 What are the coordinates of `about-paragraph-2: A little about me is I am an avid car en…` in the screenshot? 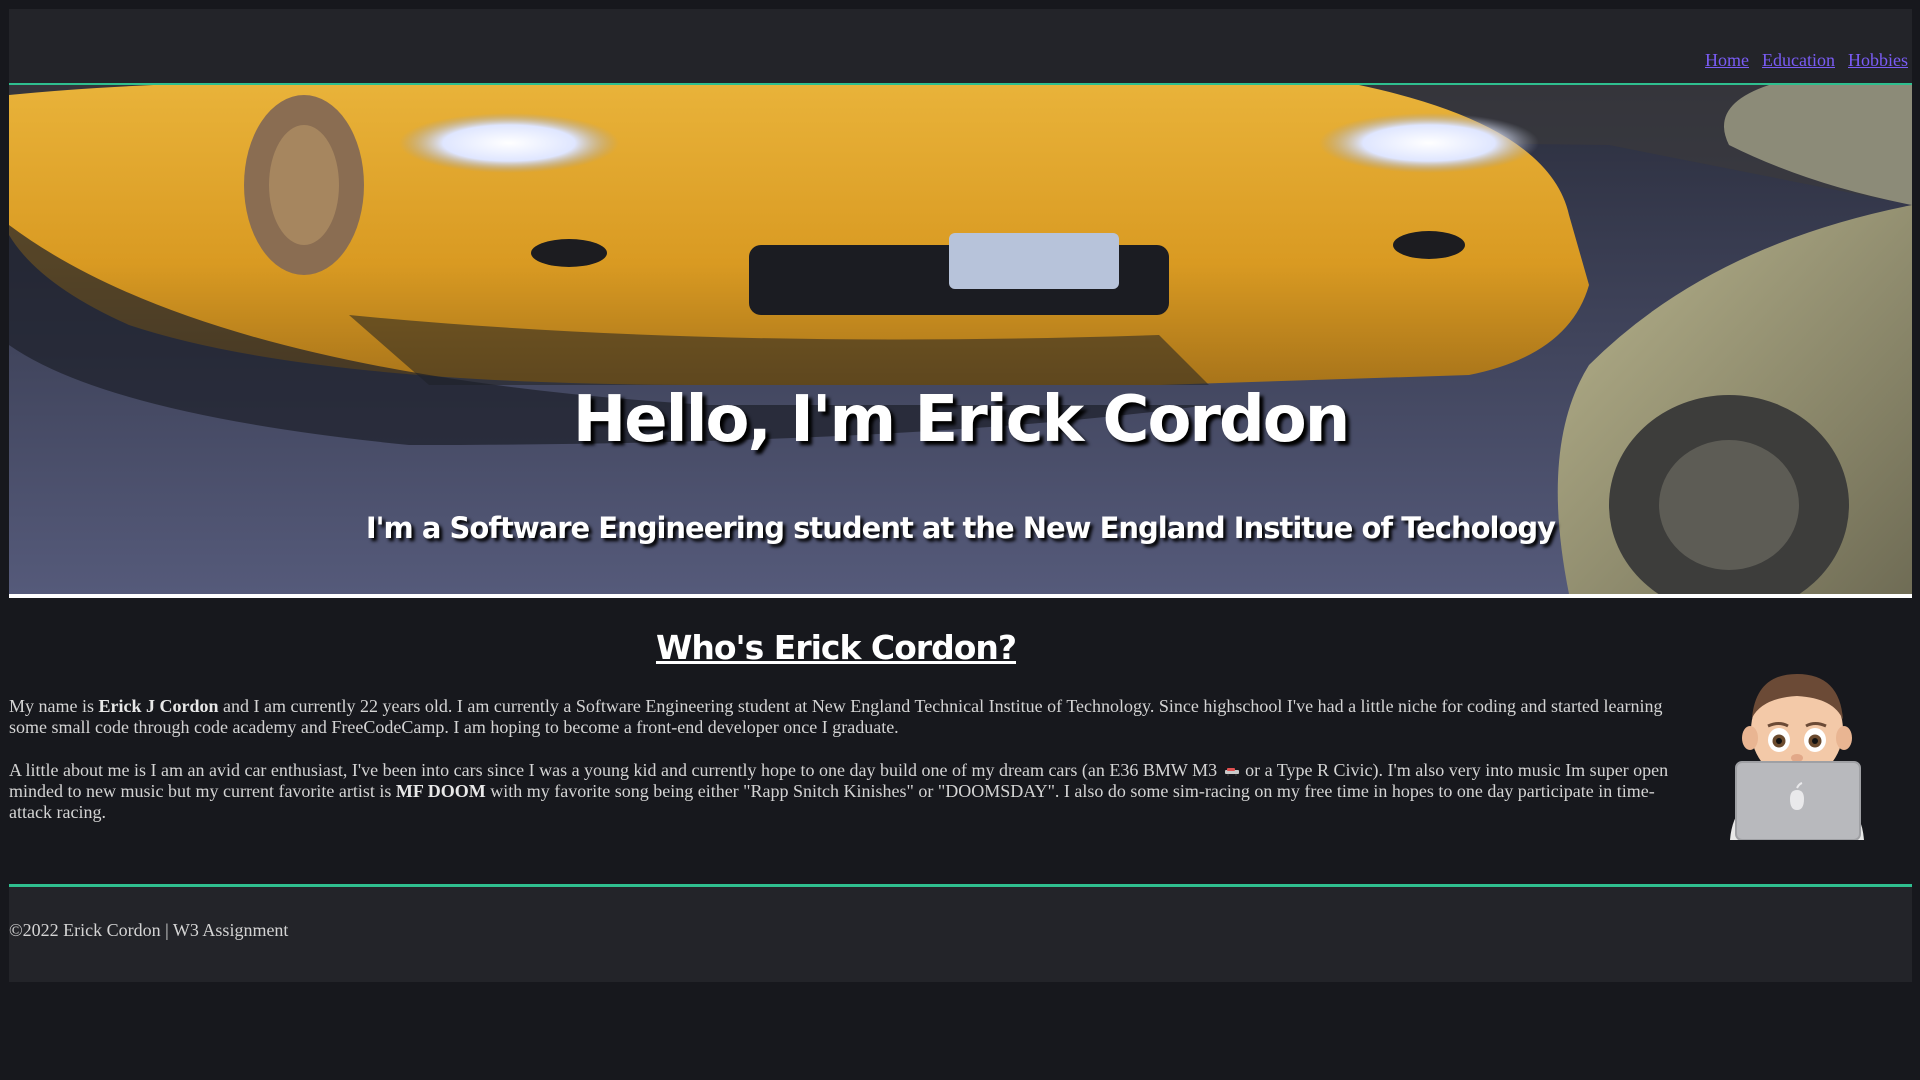 It's located at (839, 791).